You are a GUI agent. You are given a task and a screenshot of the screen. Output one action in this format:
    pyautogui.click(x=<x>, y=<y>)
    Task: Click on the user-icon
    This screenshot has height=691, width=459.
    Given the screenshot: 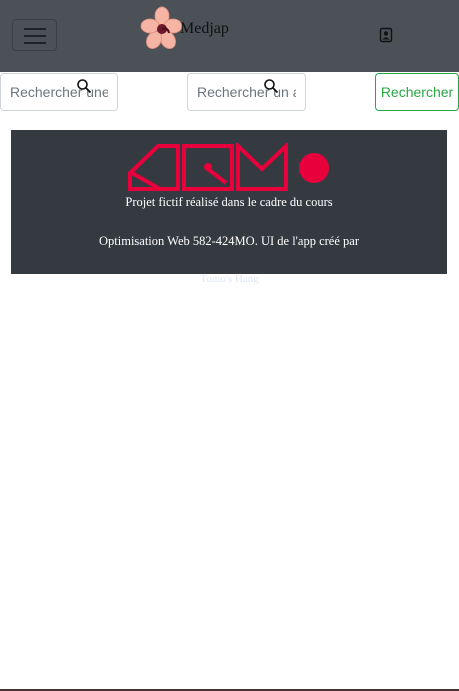 What is the action you would take?
    pyautogui.click(x=386, y=35)
    